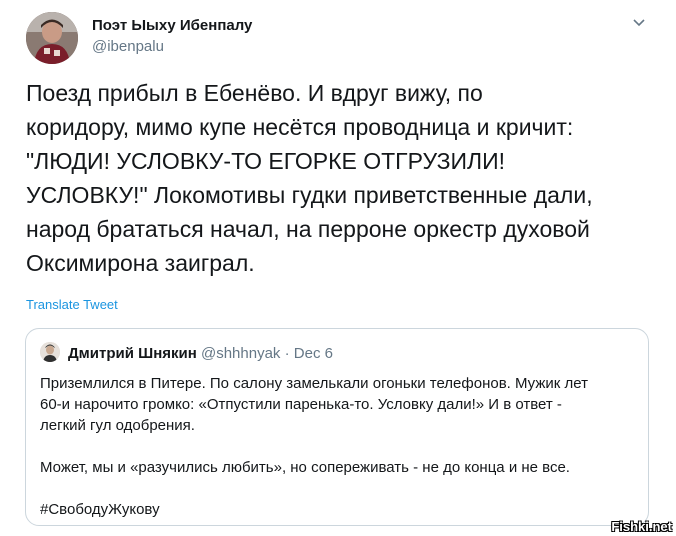 Image resolution: width=676 pixels, height=536 pixels. Describe the element at coordinates (313, 353) in the screenshot. I see `quoted-tweet-date: Dec 6` at that location.